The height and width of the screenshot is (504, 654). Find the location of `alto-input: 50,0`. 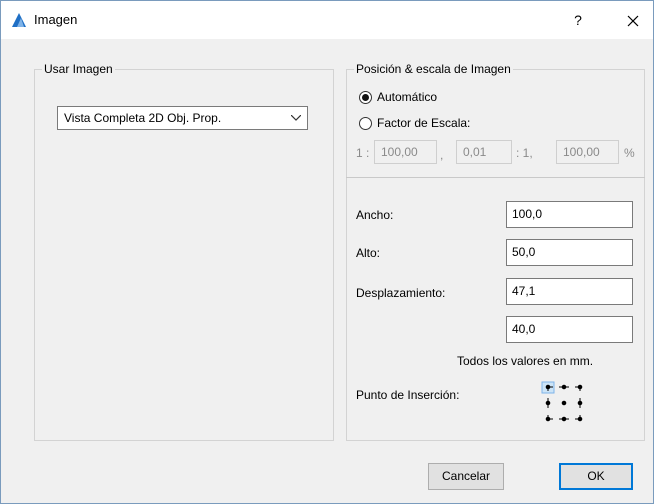

alto-input: 50,0 is located at coordinates (569, 252).